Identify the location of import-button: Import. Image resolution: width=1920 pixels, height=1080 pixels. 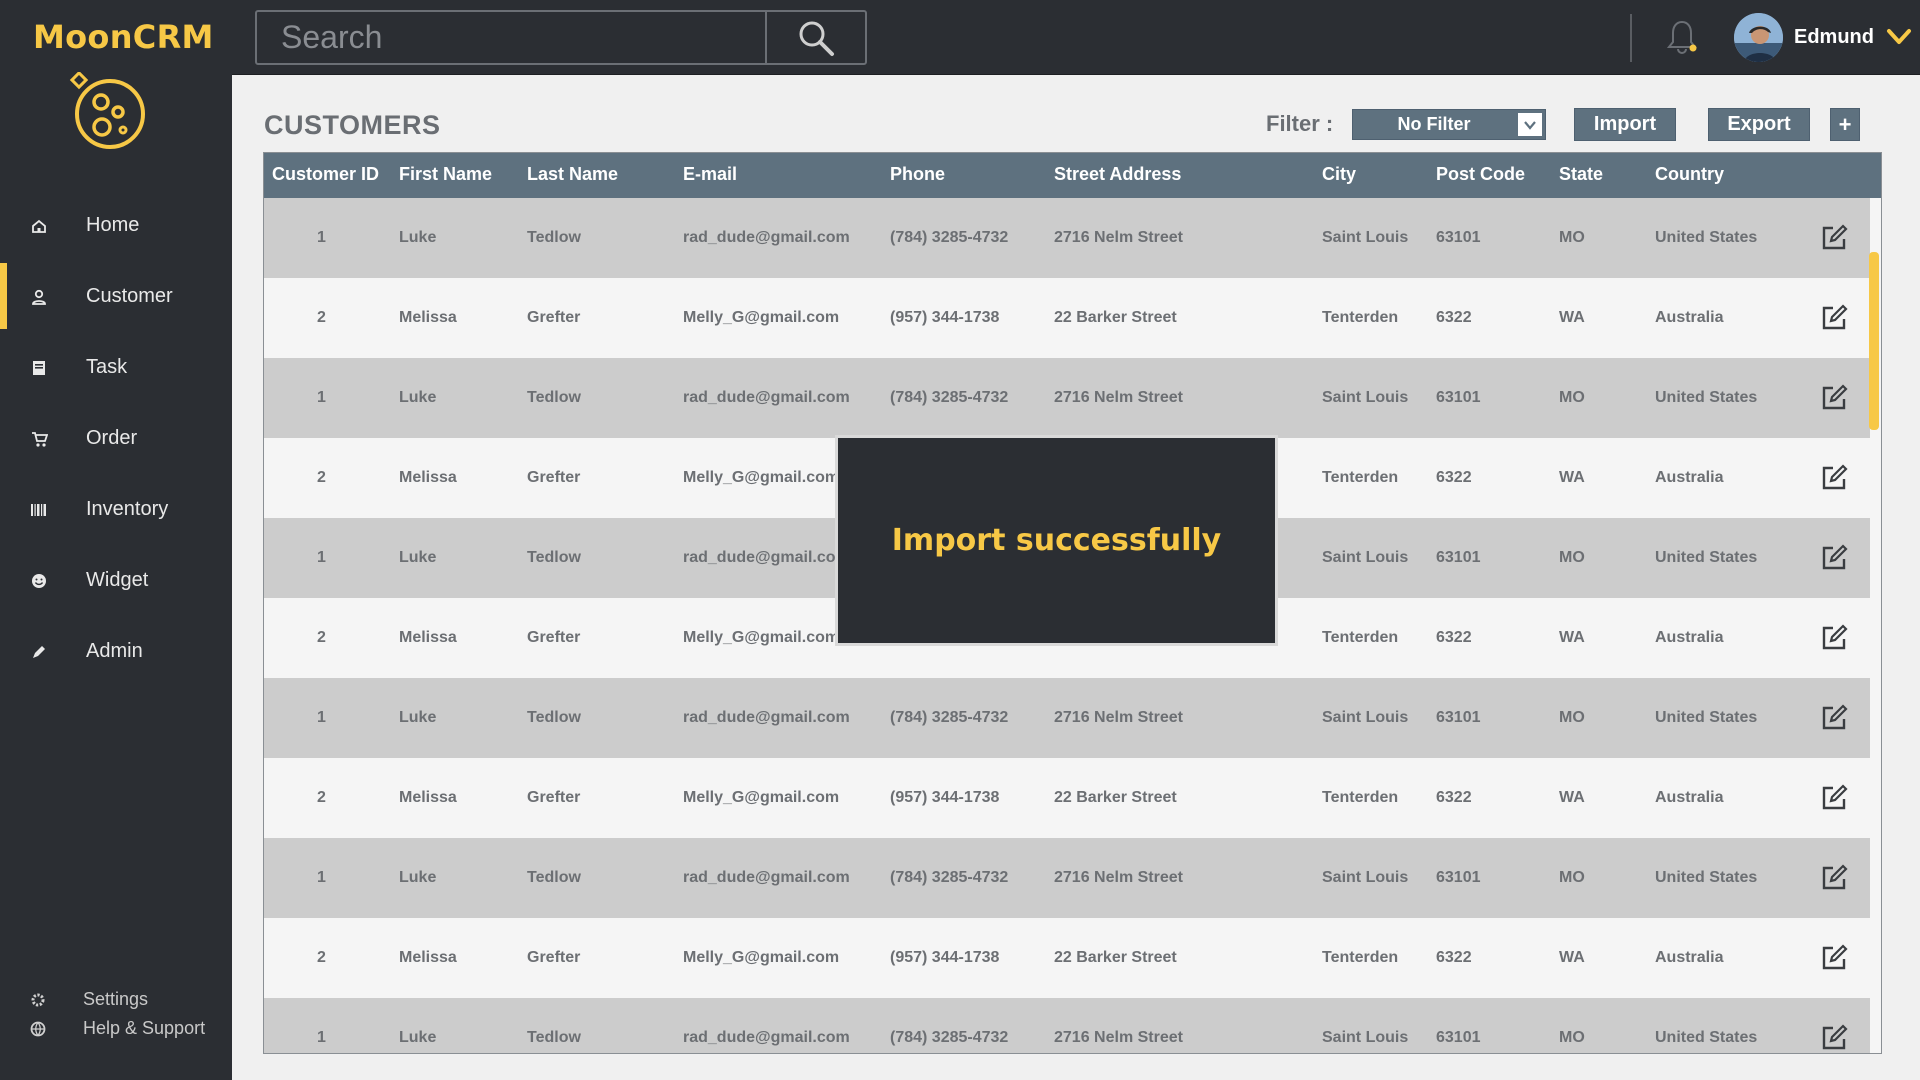
(1625, 124).